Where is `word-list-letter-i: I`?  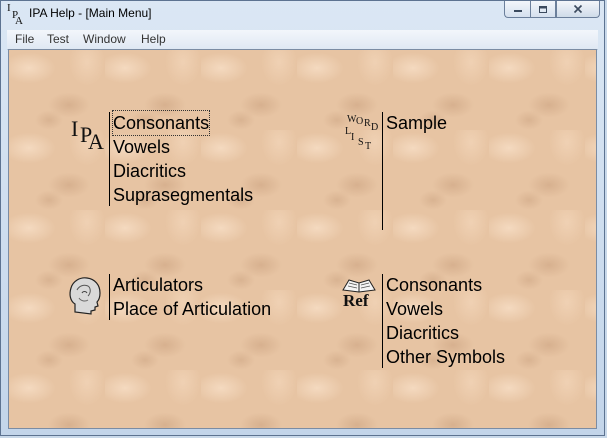
word-list-letter-i: I is located at coordinates (353, 137).